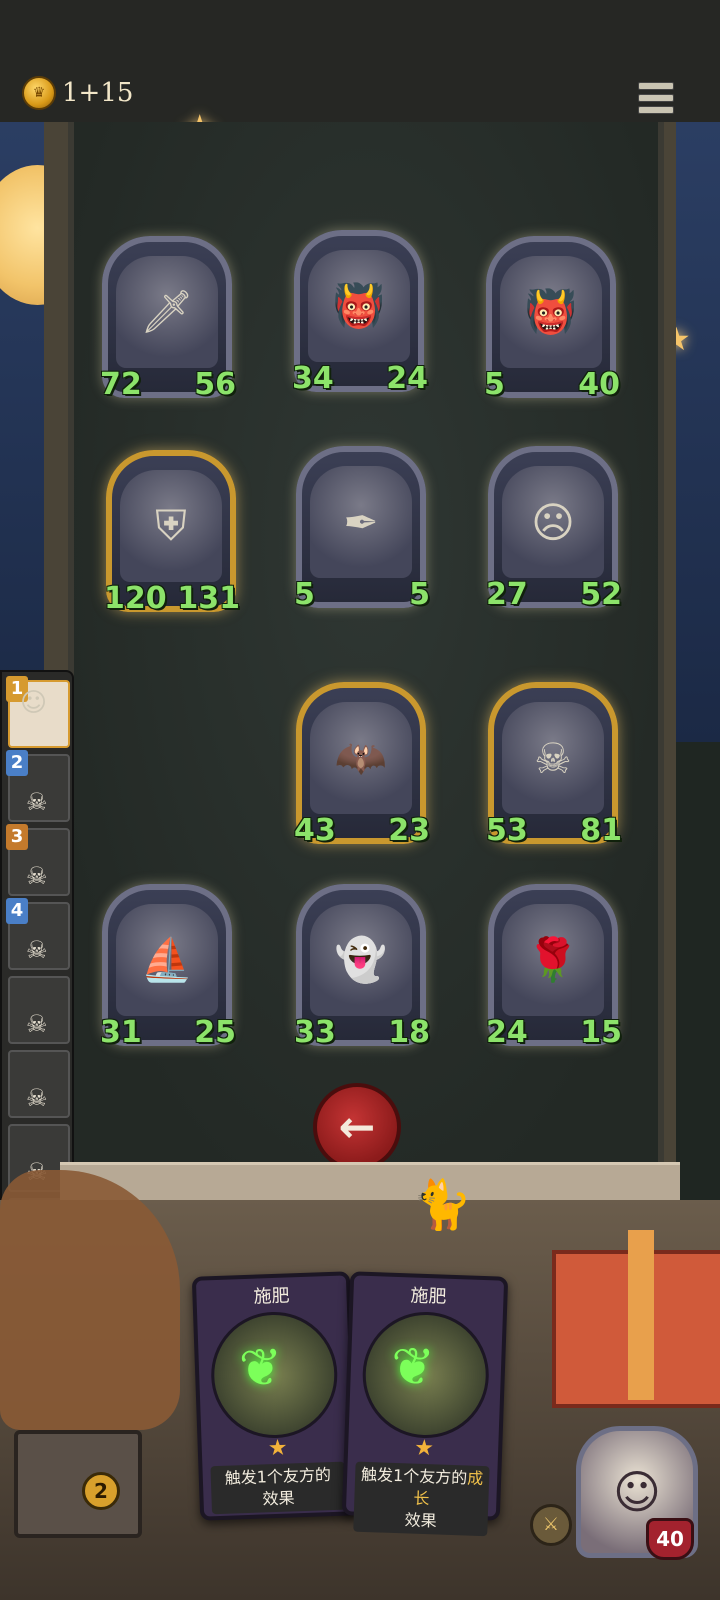 This screenshot has width=720, height=1600. What do you see at coordinates (98, 93) in the screenshot?
I see `gold-text: 1+15` at bounding box center [98, 93].